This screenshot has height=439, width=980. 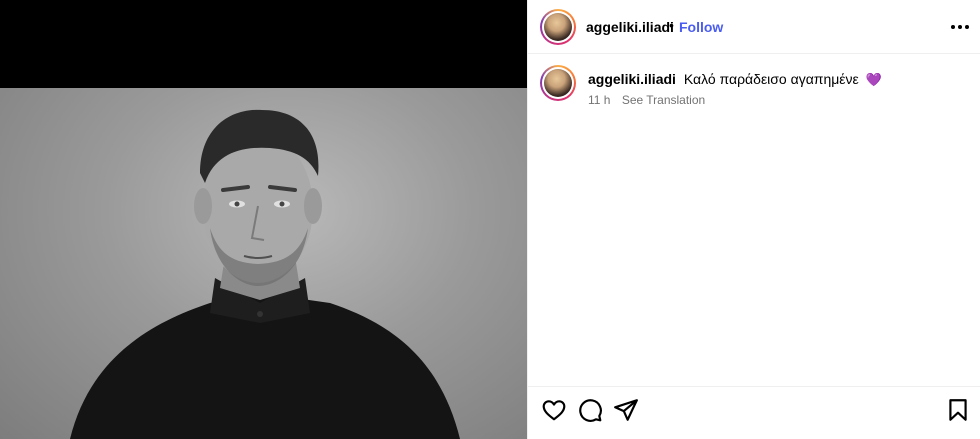 What do you see at coordinates (632, 79) in the screenshot?
I see `caption-username: aggeliki.iliadi` at bounding box center [632, 79].